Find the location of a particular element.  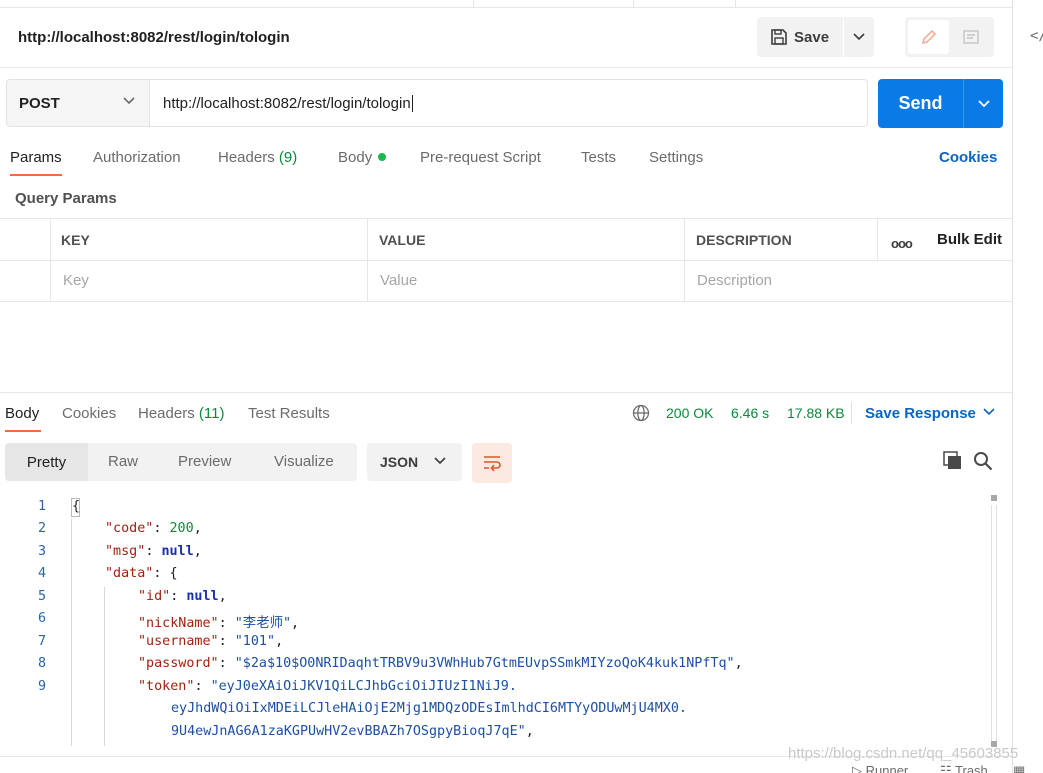

url-value: http://localhost:8082/rest/login/tologin is located at coordinates (287, 103).